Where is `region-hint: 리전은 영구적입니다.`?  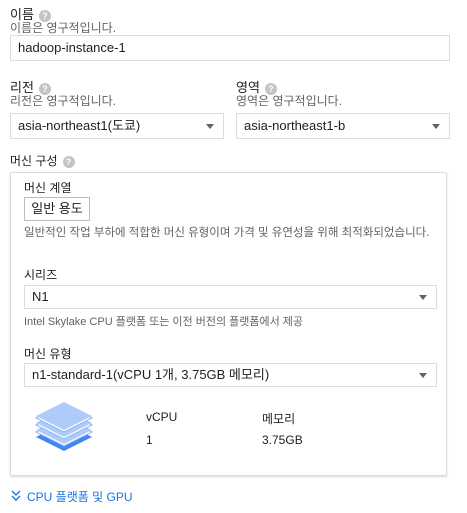 region-hint: 리전은 영구적입니다. is located at coordinates (63, 101).